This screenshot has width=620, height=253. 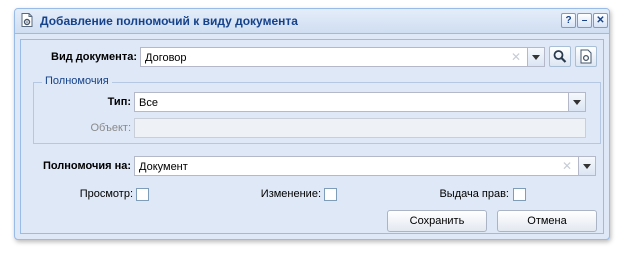 I want to click on help-button: ?, so click(x=568, y=20).